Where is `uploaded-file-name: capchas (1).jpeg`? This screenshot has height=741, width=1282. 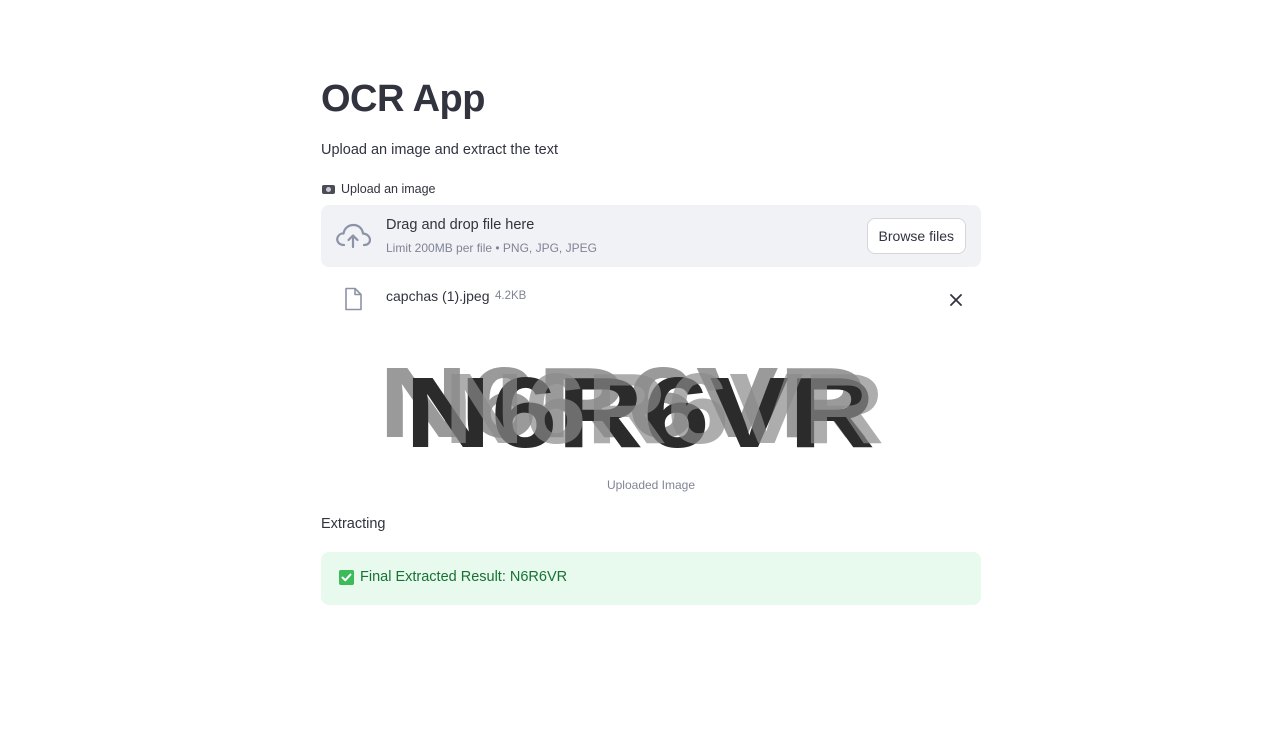
uploaded-file-name: capchas (1).jpeg is located at coordinates (438, 296).